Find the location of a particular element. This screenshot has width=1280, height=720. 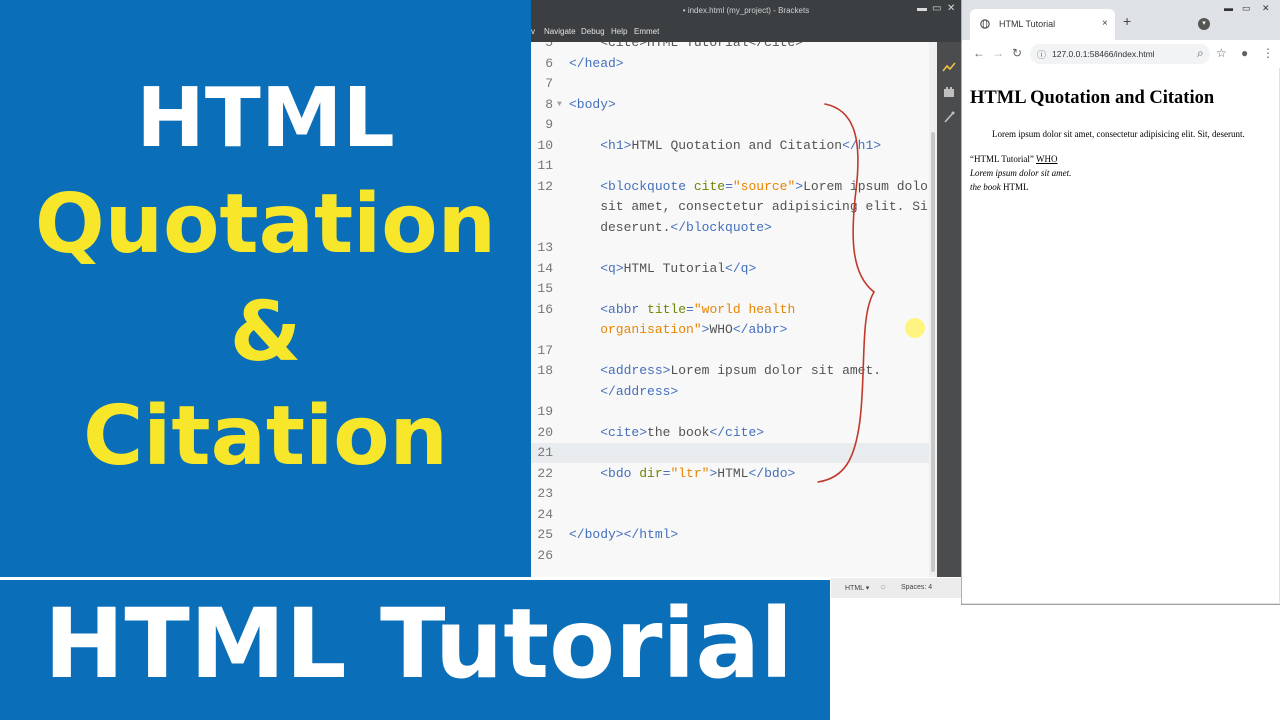

code-token: </bdo> is located at coordinates (772, 473).